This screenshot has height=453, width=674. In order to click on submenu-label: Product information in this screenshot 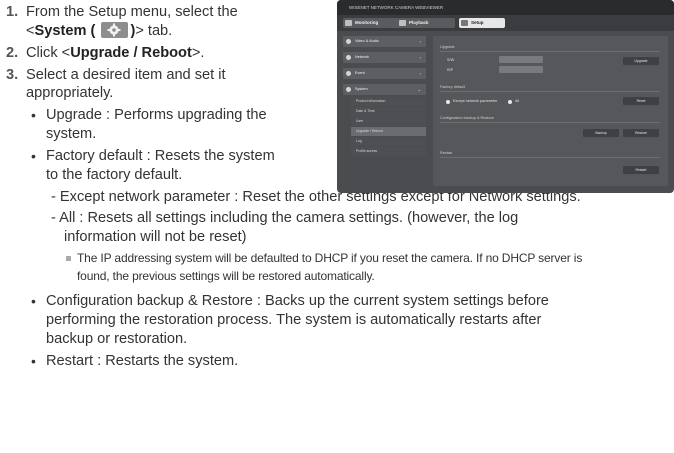, I will do `click(371, 101)`.